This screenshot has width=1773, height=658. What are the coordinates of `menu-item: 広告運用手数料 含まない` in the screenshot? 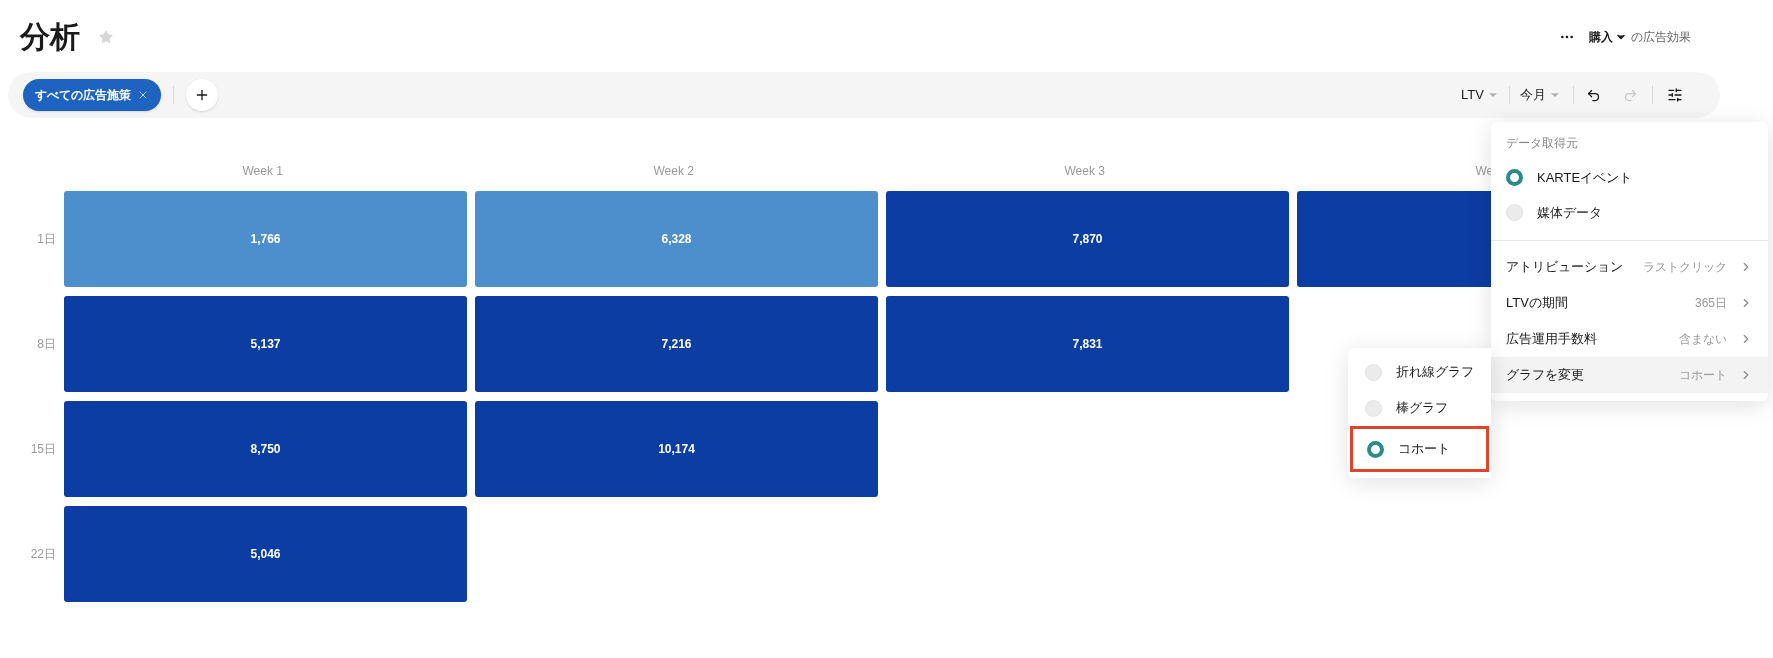 It's located at (1629, 339).